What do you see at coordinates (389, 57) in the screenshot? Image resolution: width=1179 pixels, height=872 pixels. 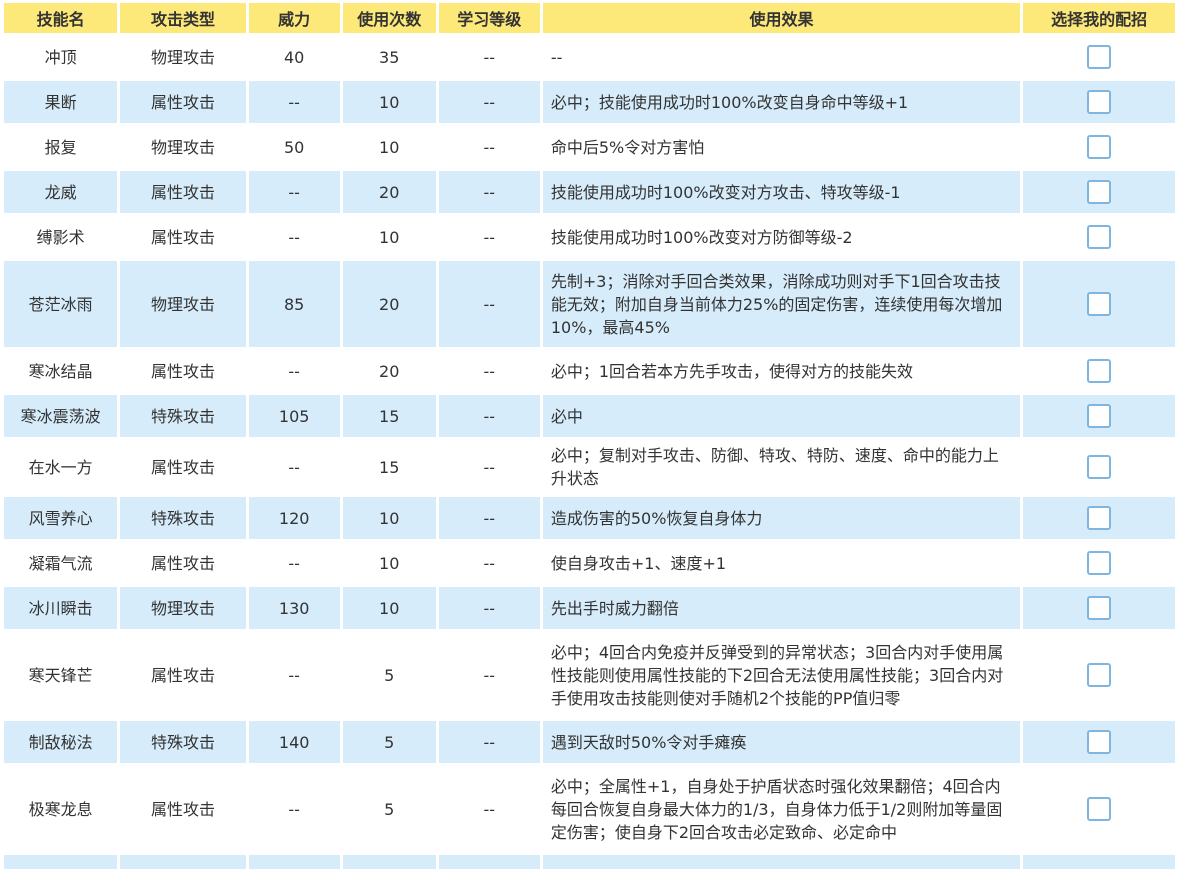 I see `uses-cell: 35` at bounding box center [389, 57].